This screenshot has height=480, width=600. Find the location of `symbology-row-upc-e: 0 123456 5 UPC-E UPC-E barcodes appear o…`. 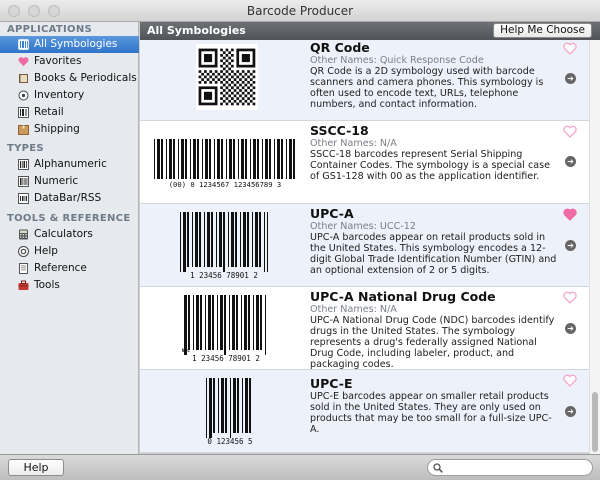

symbology-row-upc-e: 0 123456 5 UPC-E UPC-E barcodes appear o… is located at coordinates (364, 411).